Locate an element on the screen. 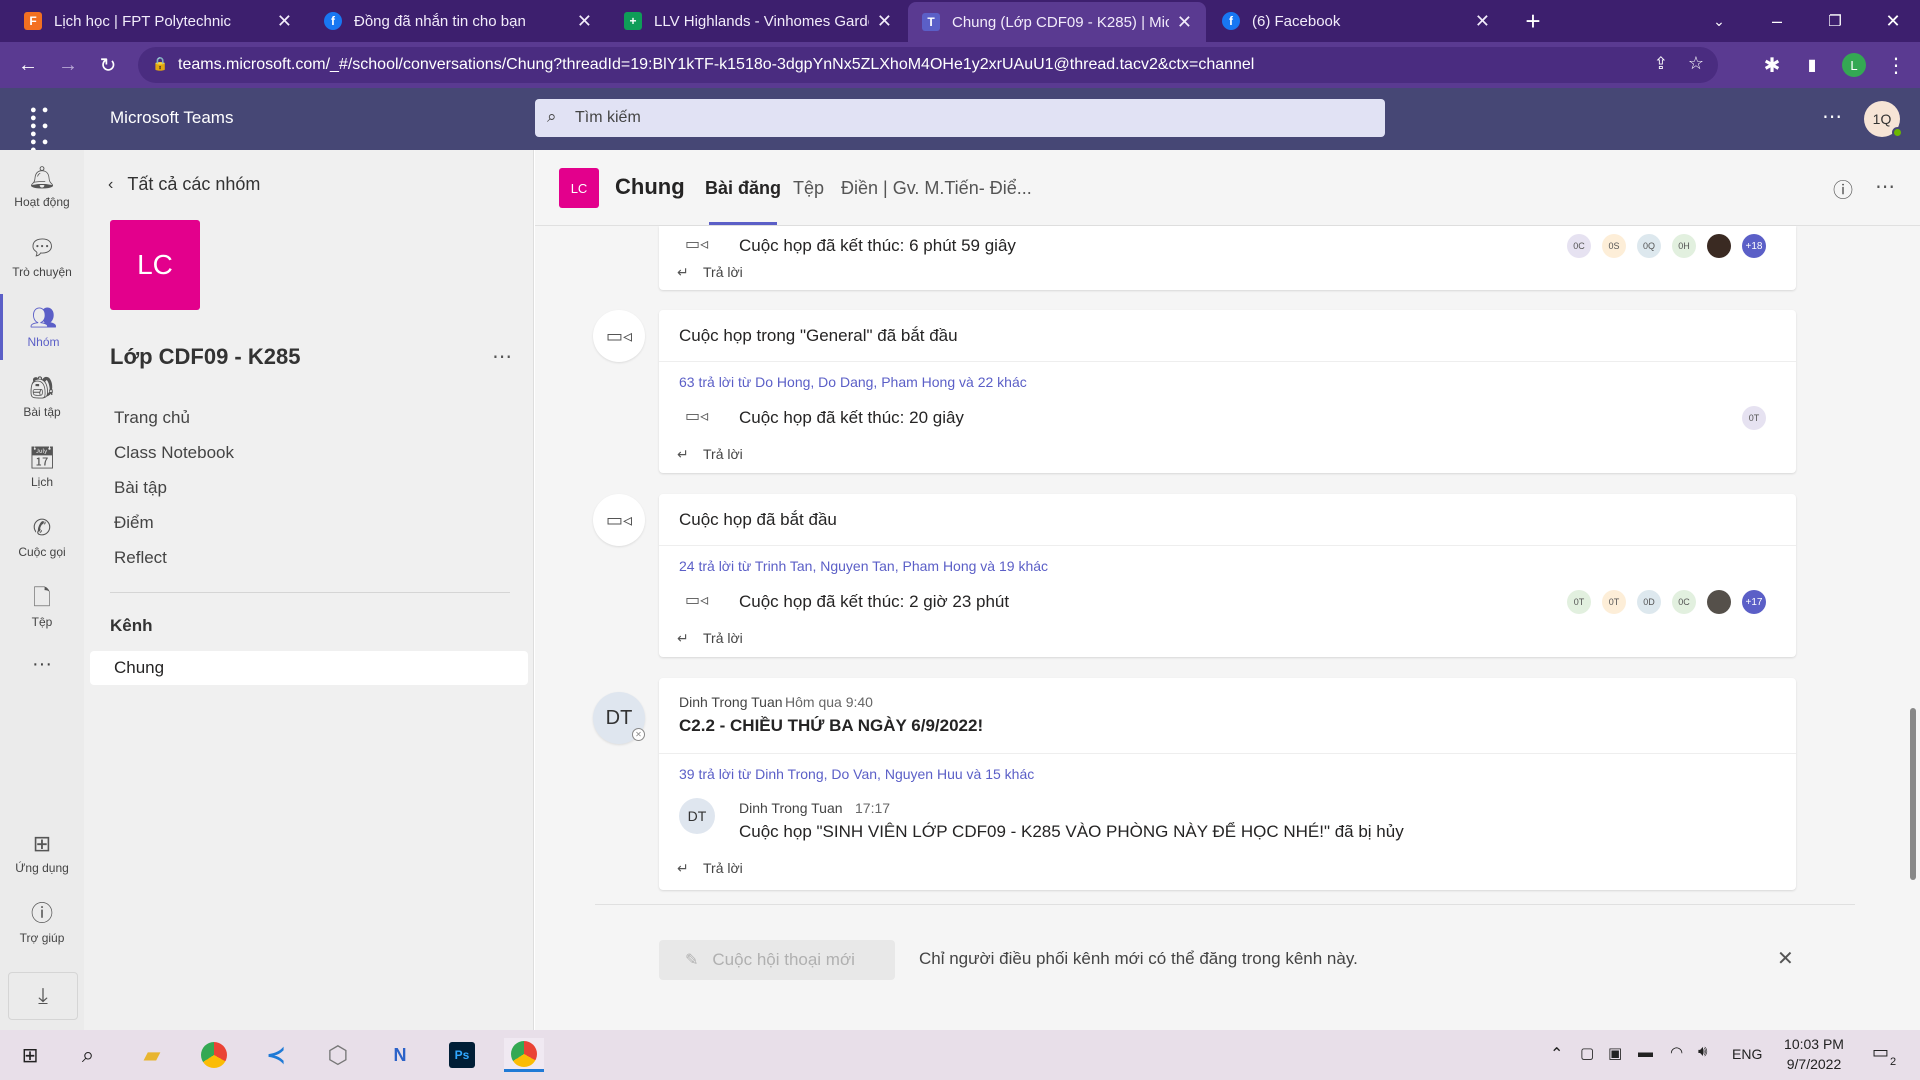  post-header: Cuộc họp trong "General" đã bắt đầu is located at coordinates (1227, 336).